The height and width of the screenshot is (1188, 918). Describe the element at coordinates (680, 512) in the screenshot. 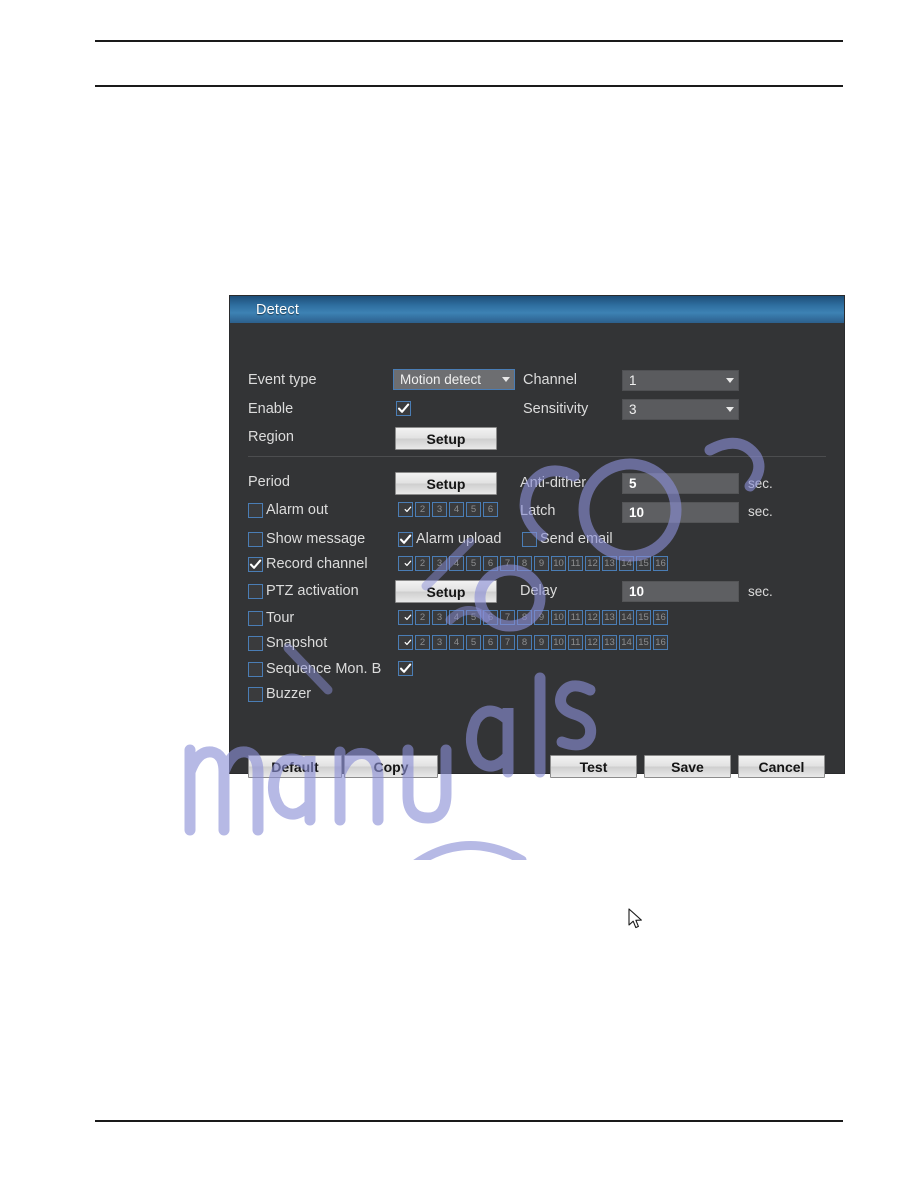

I see `latch-input: 10` at that location.